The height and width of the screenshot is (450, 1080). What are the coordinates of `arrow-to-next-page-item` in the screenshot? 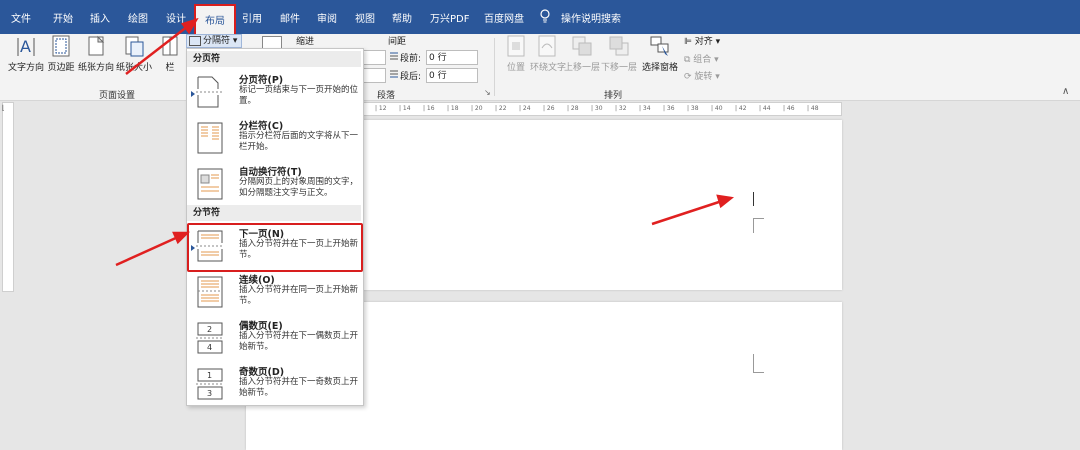 It's located at (147, 251).